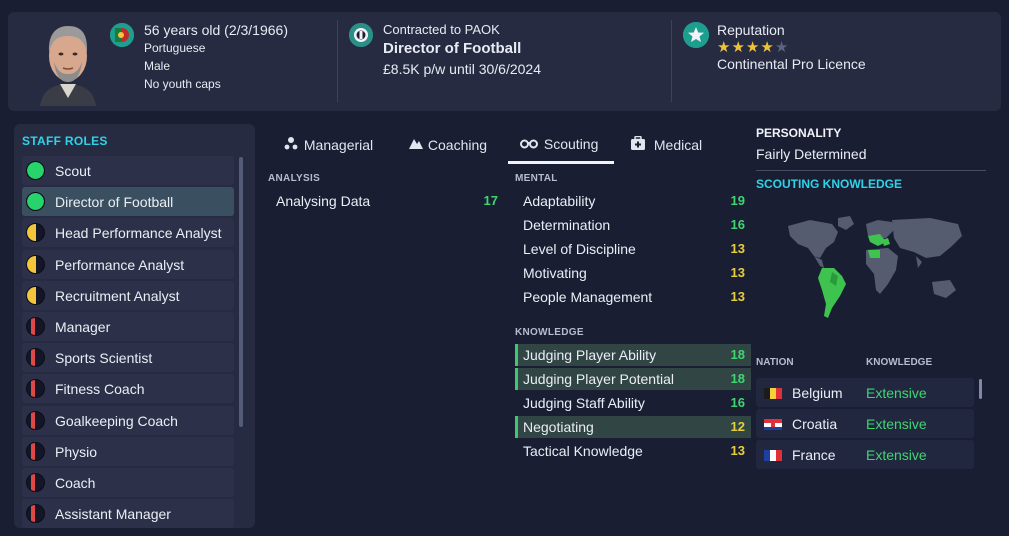  What do you see at coordinates (104, 358) in the screenshot?
I see `staff-role-label: Sports Scientist` at bounding box center [104, 358].